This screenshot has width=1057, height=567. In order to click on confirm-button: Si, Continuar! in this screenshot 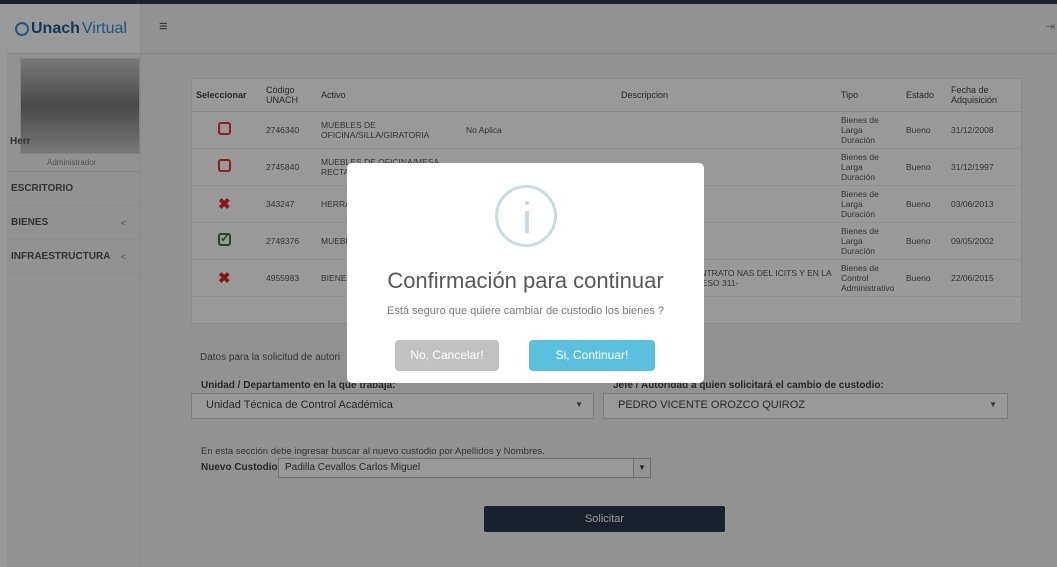, I will do `click(592, 355)`.